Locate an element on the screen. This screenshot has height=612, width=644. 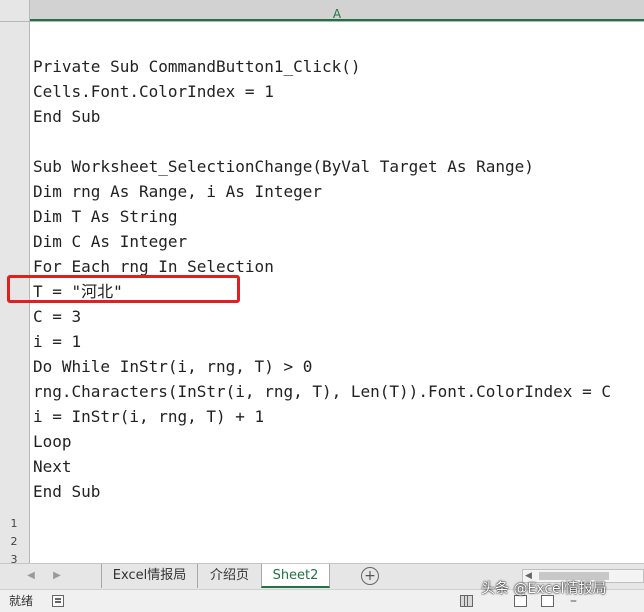
row-header-2: 2 is located at coordinates (14, 542).